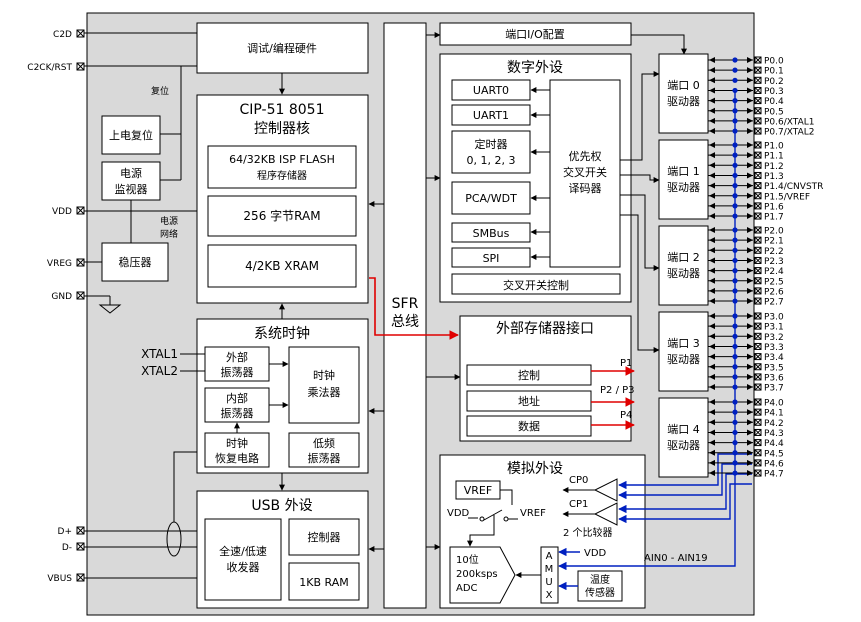  What do you see at coordinates (774, 232) in the screenshot?
I see `pin-label: P2.0` at bounding box center [774, 232].